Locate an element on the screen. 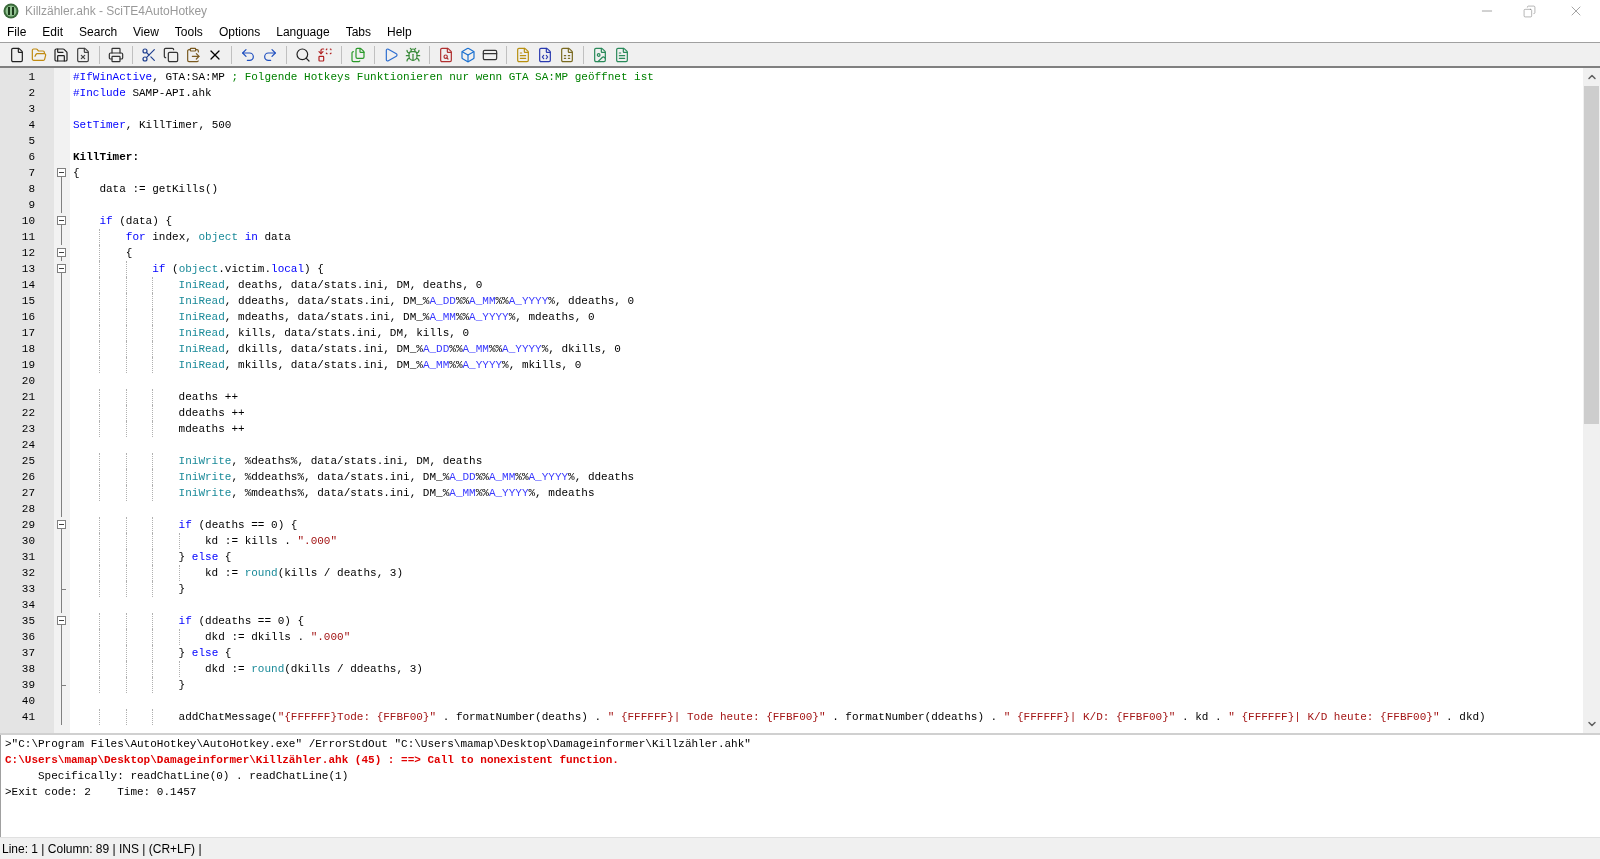 This screenshot has width=1600, height=859. printer-icon is located at coordinates (116, 54).